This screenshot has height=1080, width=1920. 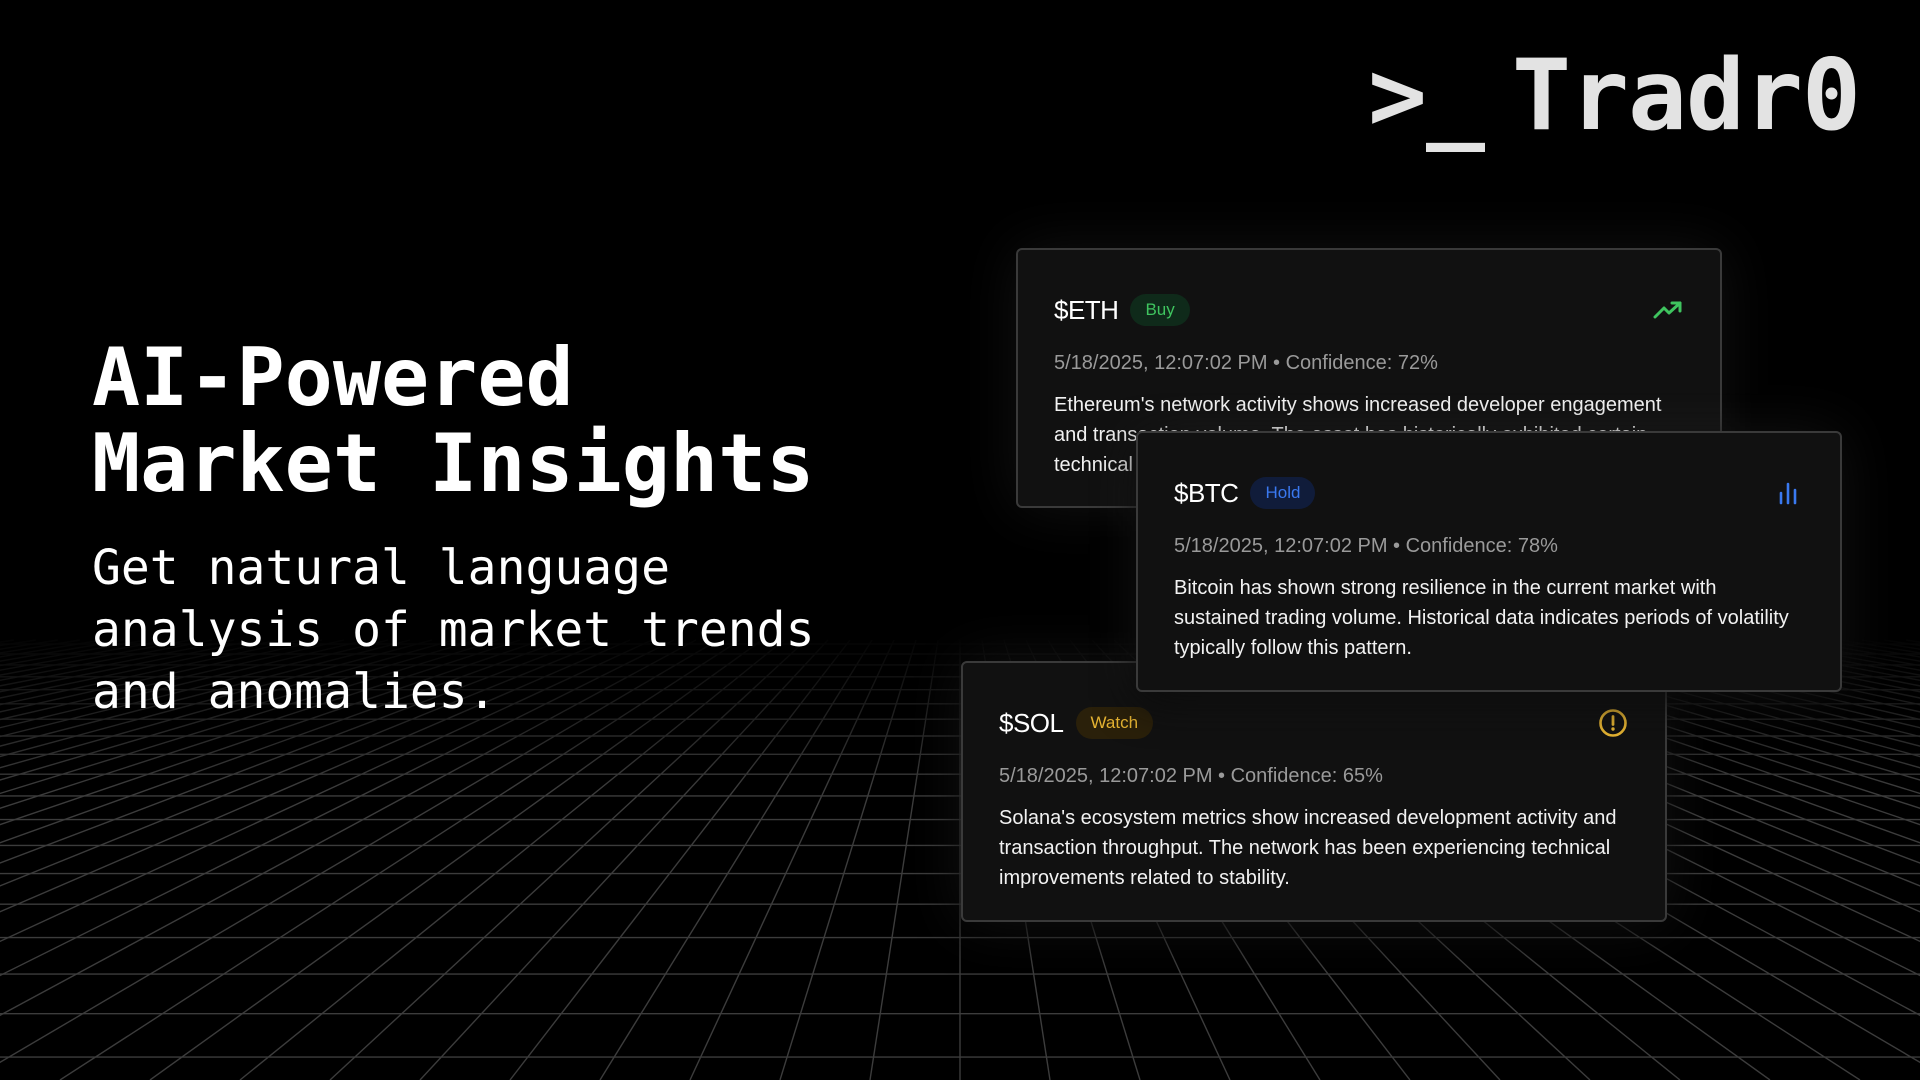 What do you see at coordinates (453, 420) in the screenshot?
I see `hero-title: AI-Powered Market Insights` at bounding box center [453, 420].